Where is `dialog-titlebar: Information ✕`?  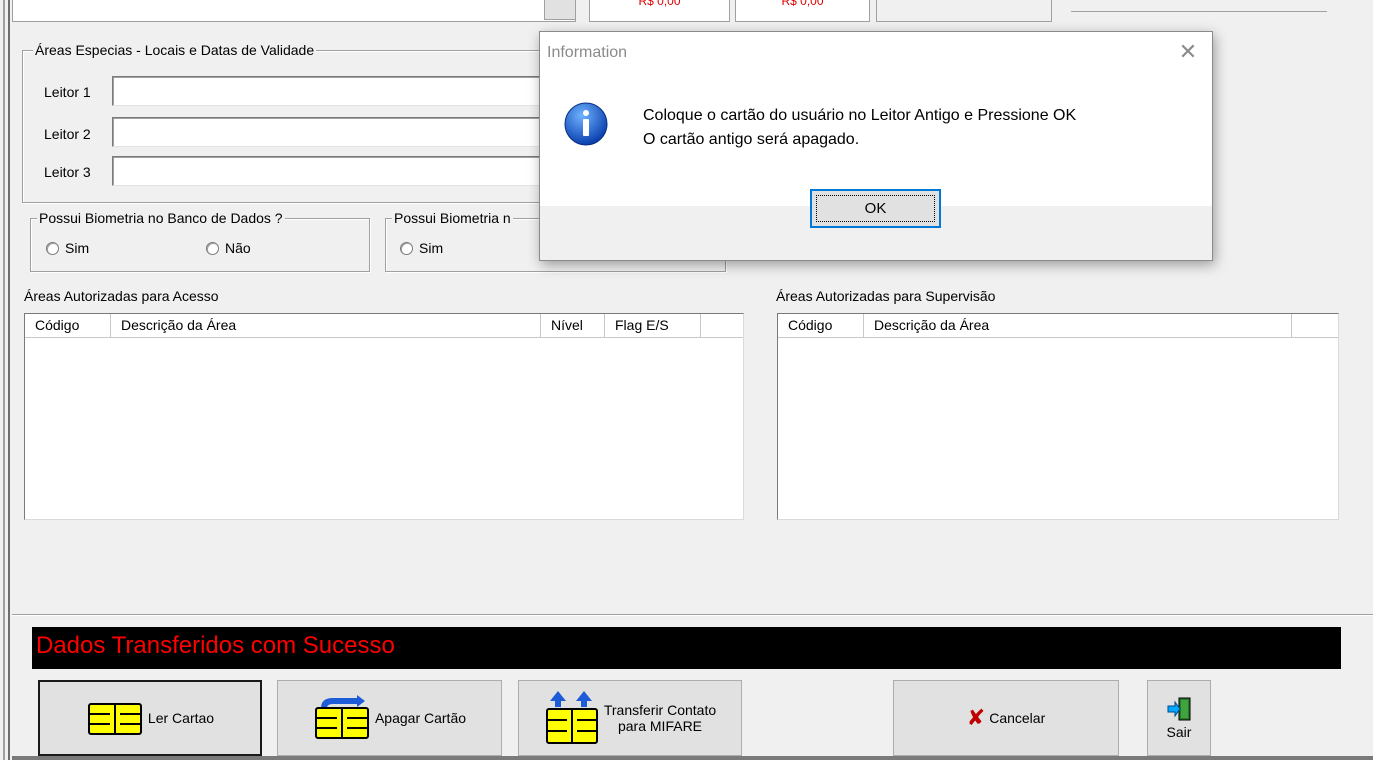 dialog-titlebar: Information ✕ is located at coordinates (876, 53).